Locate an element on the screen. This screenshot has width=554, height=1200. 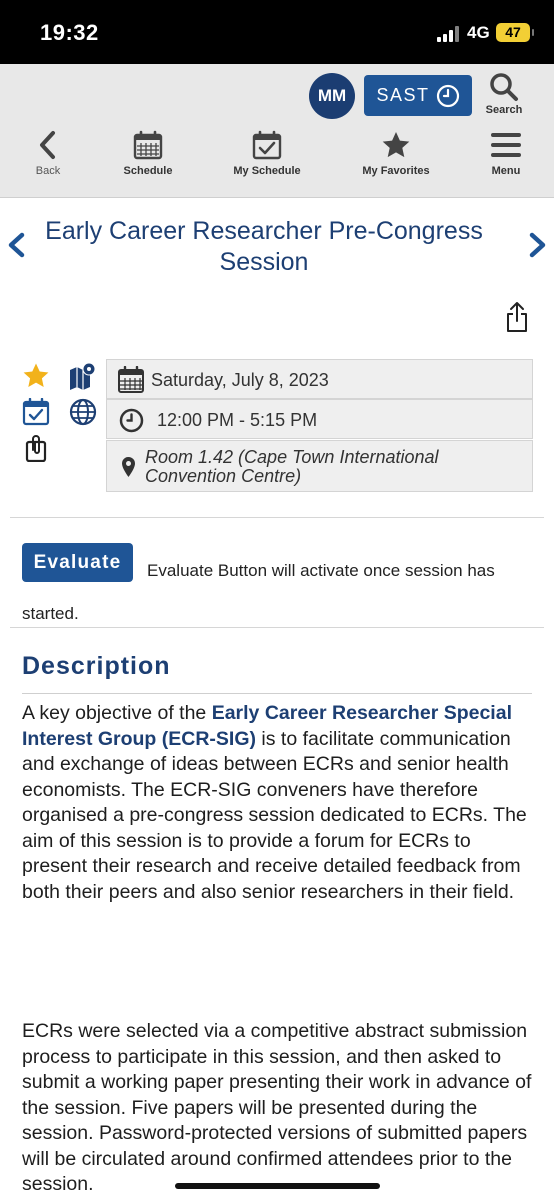
session-date-row: Saturday, July 8, 2023 is located at coordinates (319, 379).